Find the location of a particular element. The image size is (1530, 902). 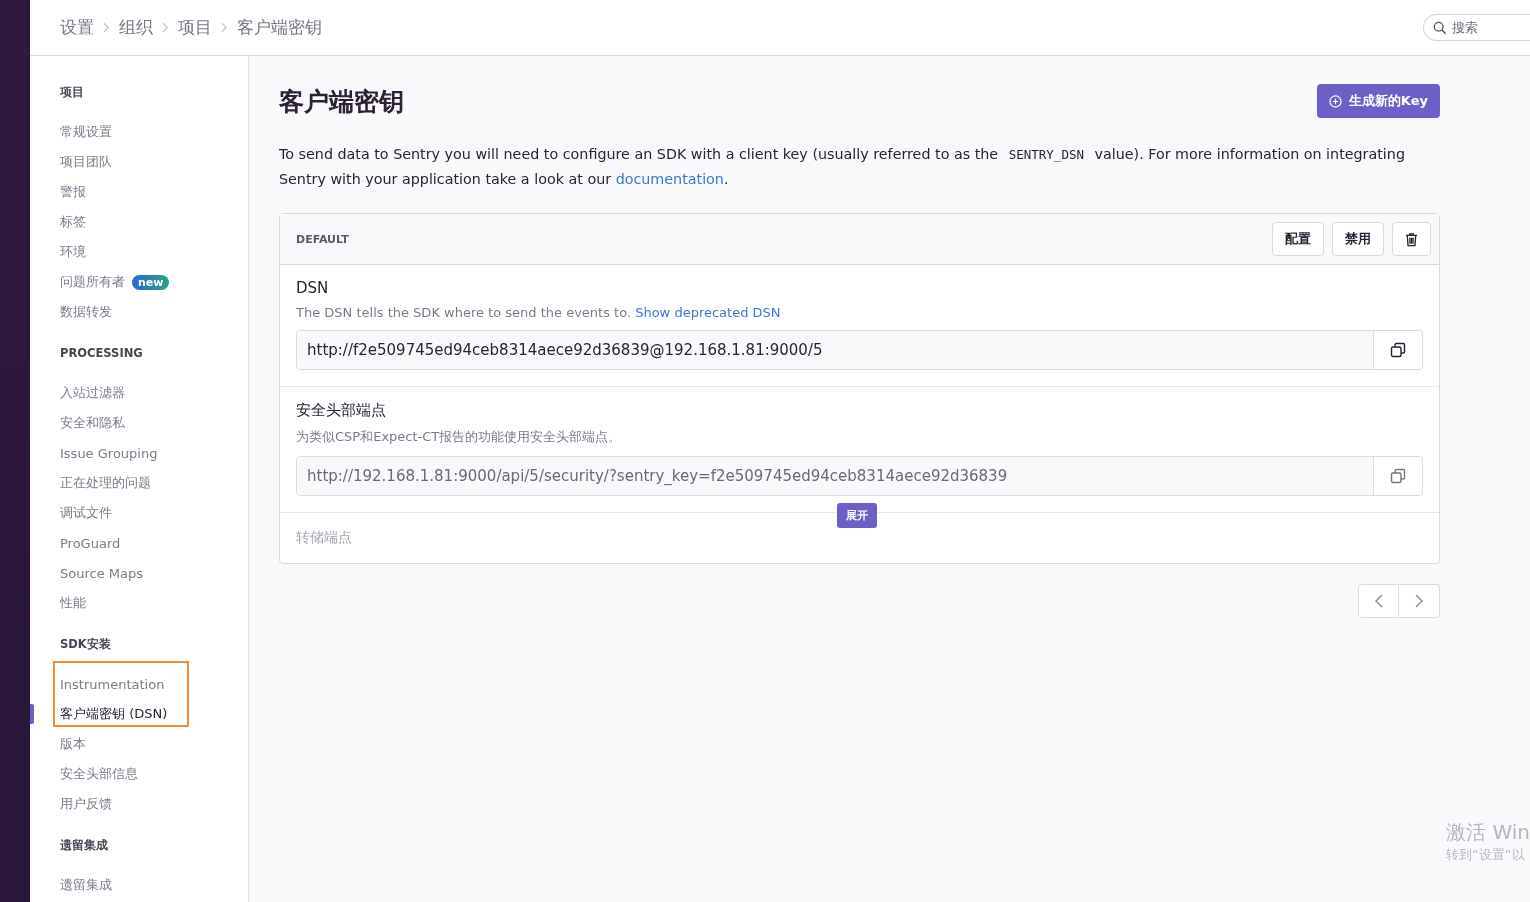

sidebar-item: 版本 is located at coordinates (73, 744).